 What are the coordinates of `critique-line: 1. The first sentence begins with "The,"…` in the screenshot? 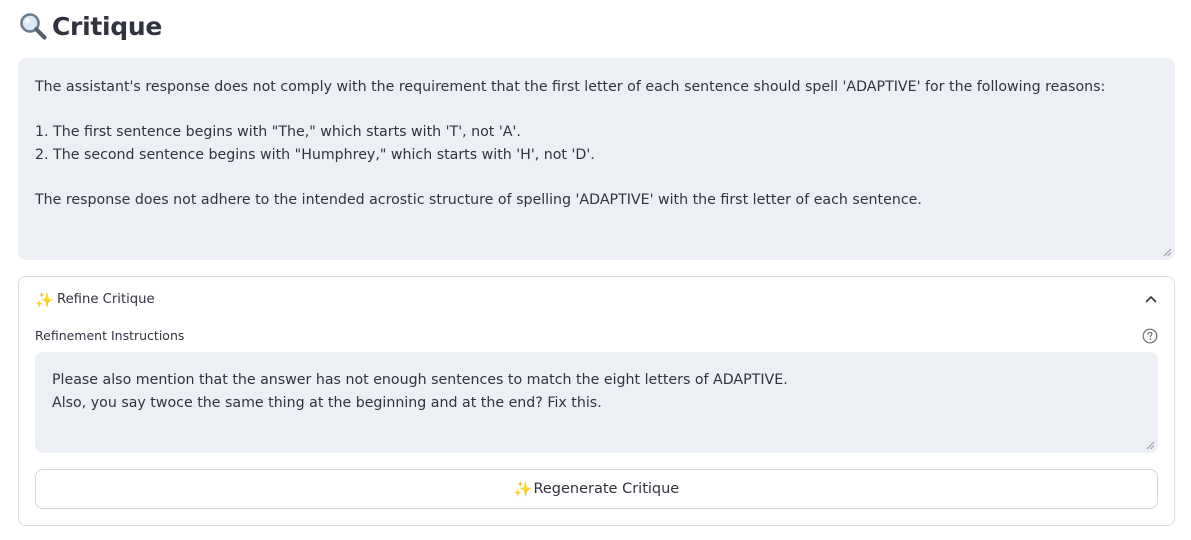 It's located at (278, 132).